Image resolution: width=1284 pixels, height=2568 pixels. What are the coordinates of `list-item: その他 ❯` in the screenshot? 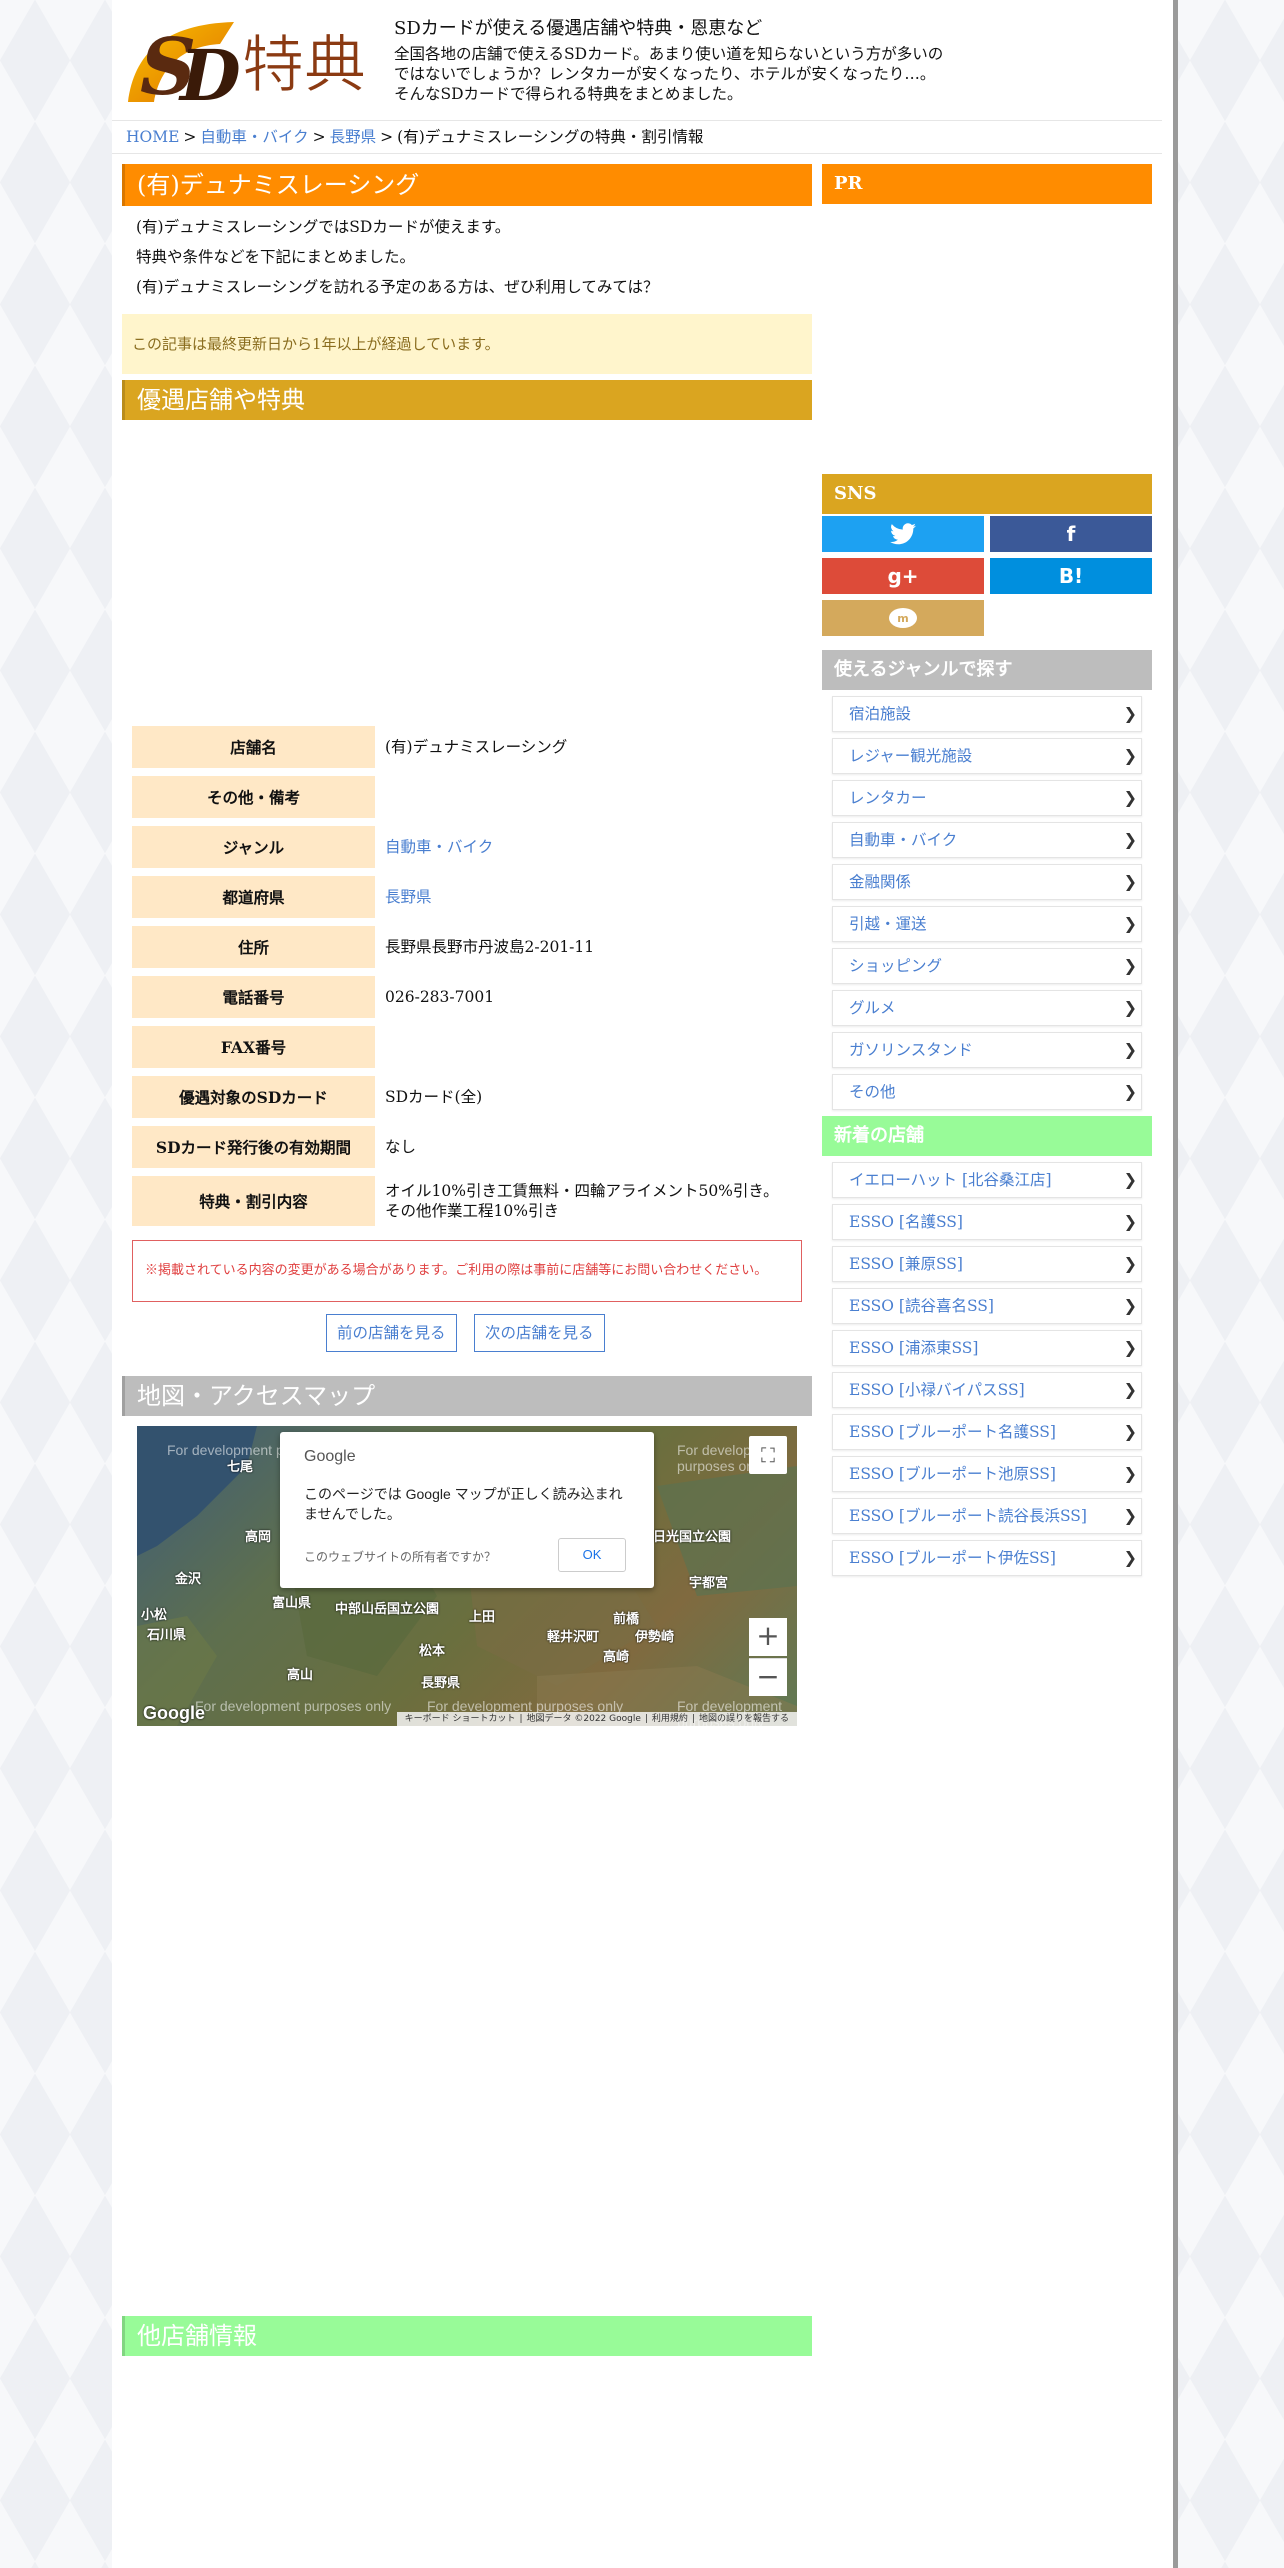 It's located at (987, 1092).